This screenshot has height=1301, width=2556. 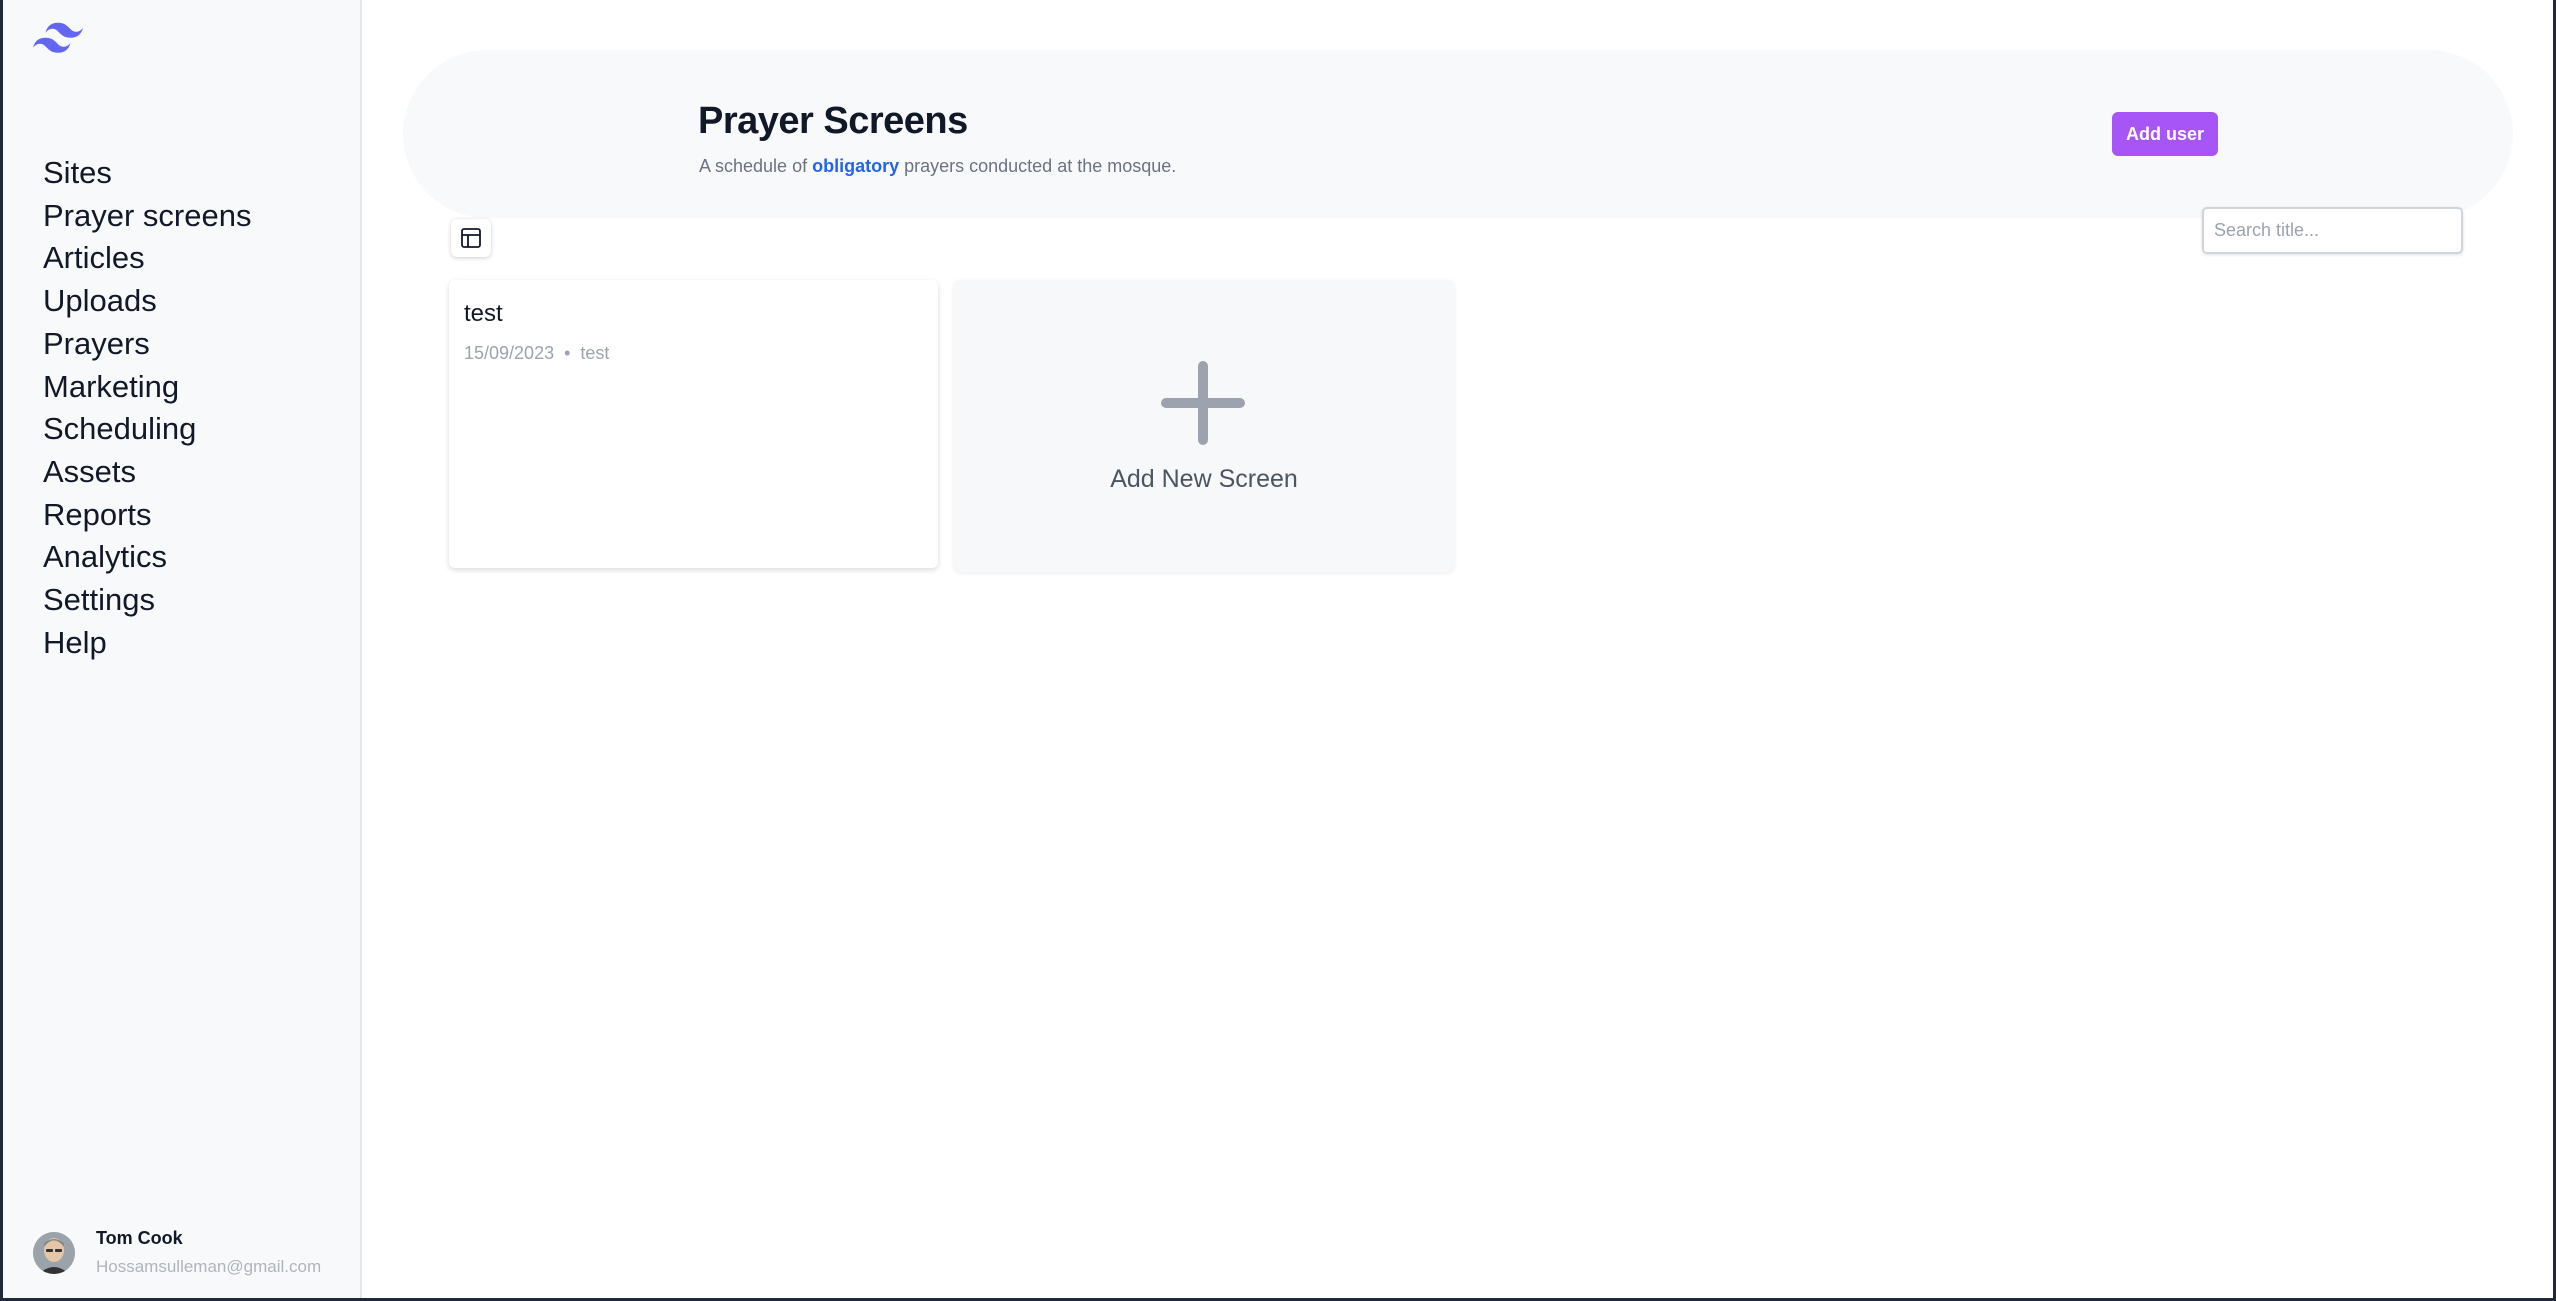 I want to click on user-profile: Tom Cook Hossamsulleman@gmail.com, so click(x=193, y=1256).